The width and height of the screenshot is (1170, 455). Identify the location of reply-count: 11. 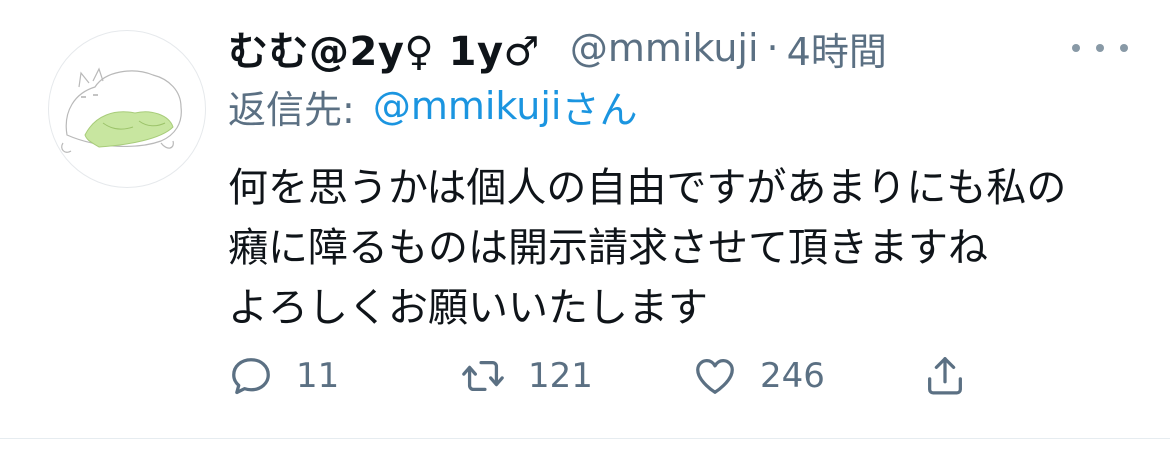
(318, 376).